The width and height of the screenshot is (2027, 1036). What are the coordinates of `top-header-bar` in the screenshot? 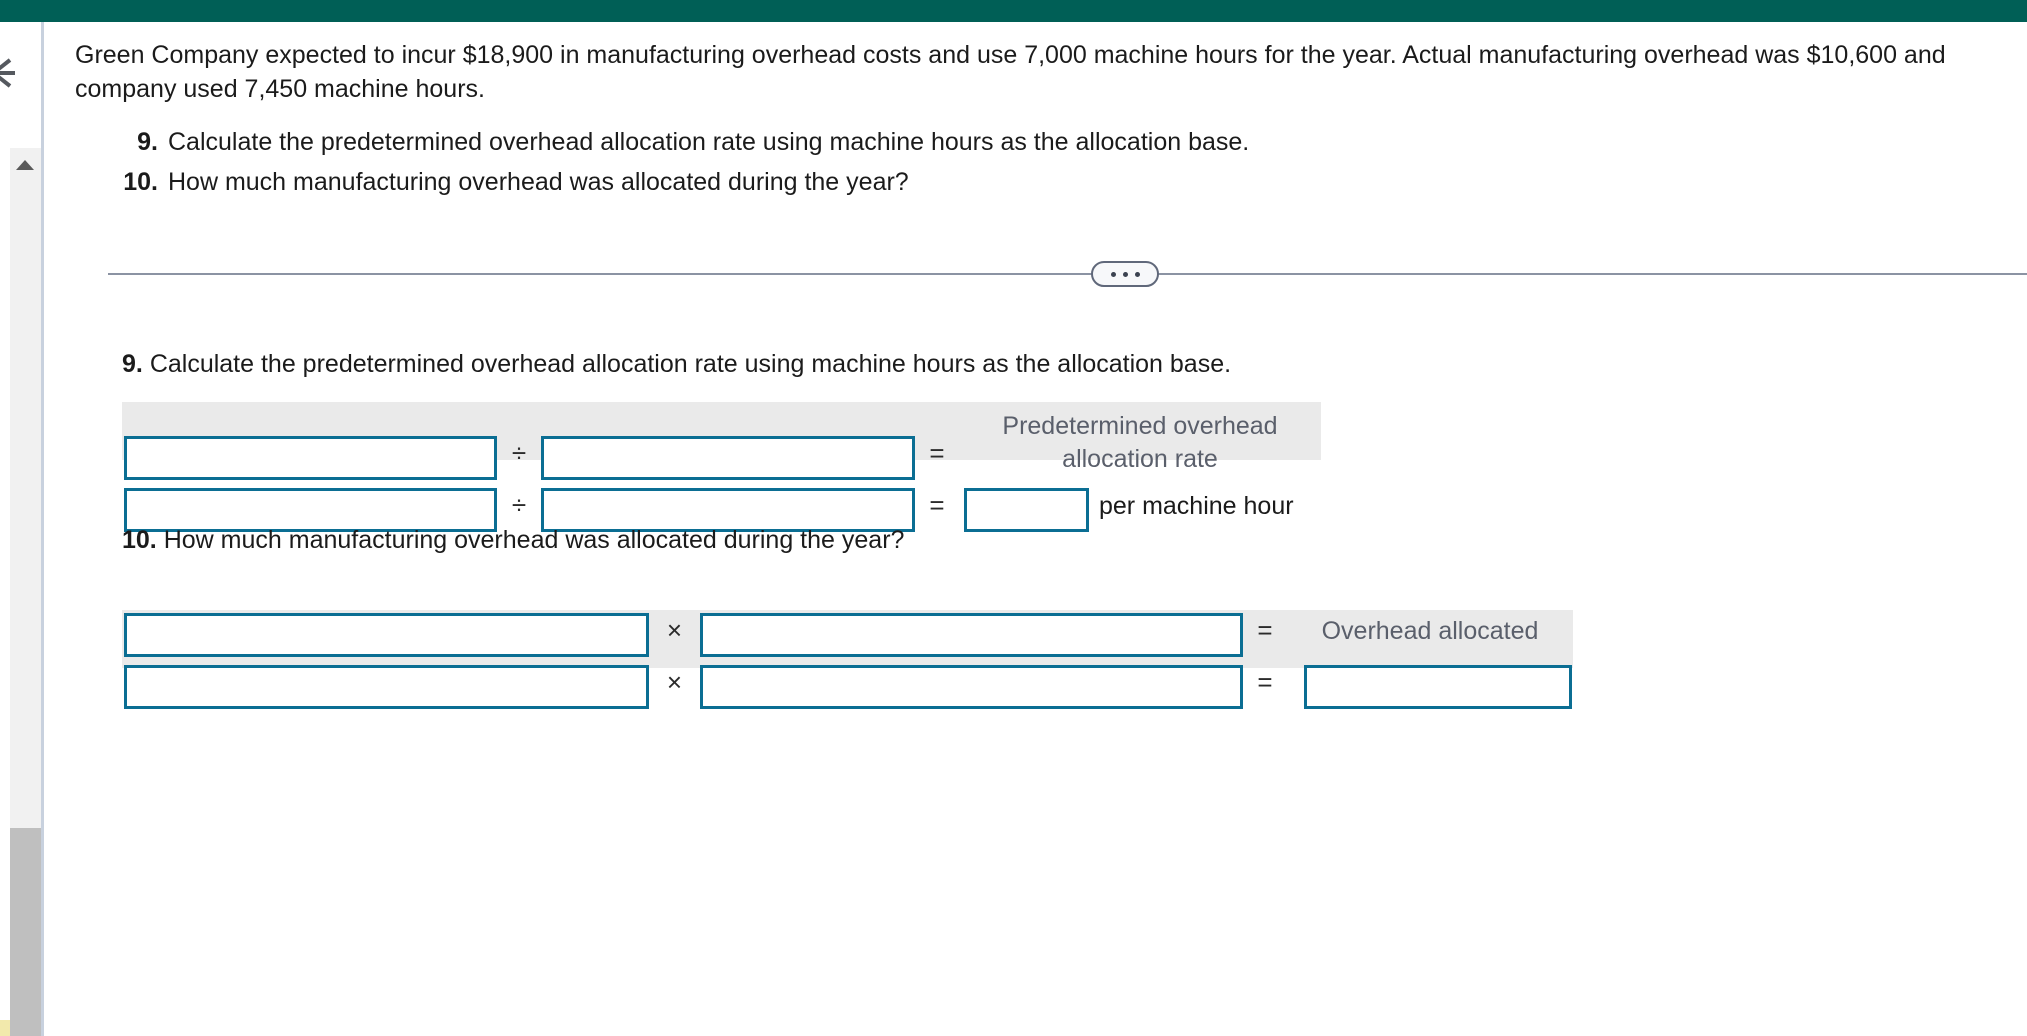 It's located at (1013, 11).